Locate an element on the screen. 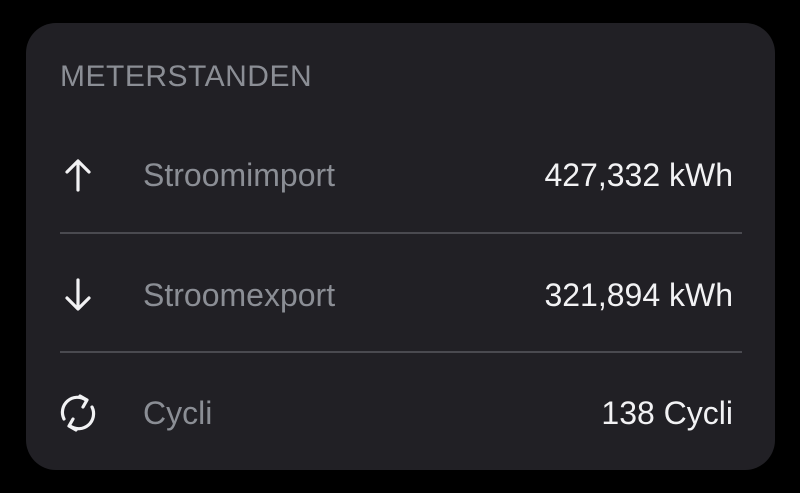  meter-row-label: Cycli is located at coordinates (178, 413).